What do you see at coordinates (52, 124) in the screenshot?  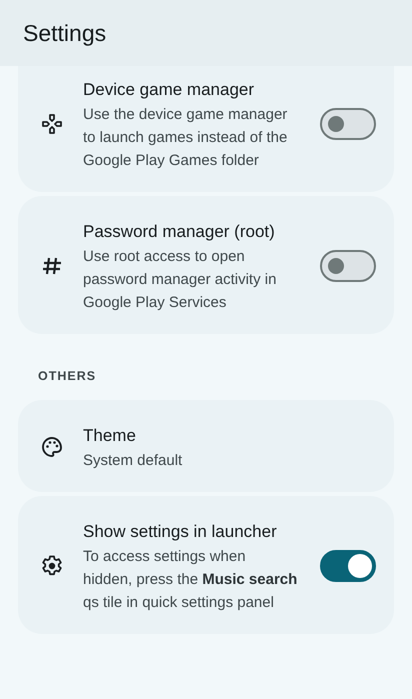 I see `gamepad-icon` at bounding box center [52, 124].